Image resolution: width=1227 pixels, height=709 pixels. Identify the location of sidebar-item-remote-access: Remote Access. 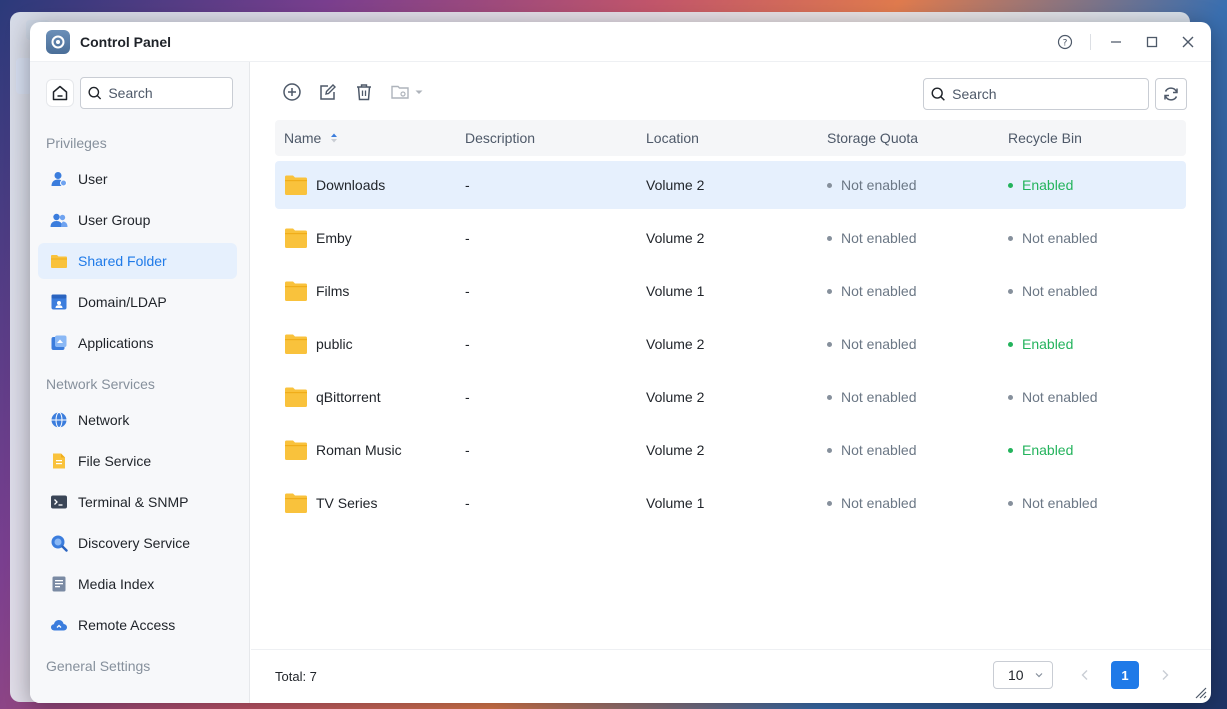
(137, 625).